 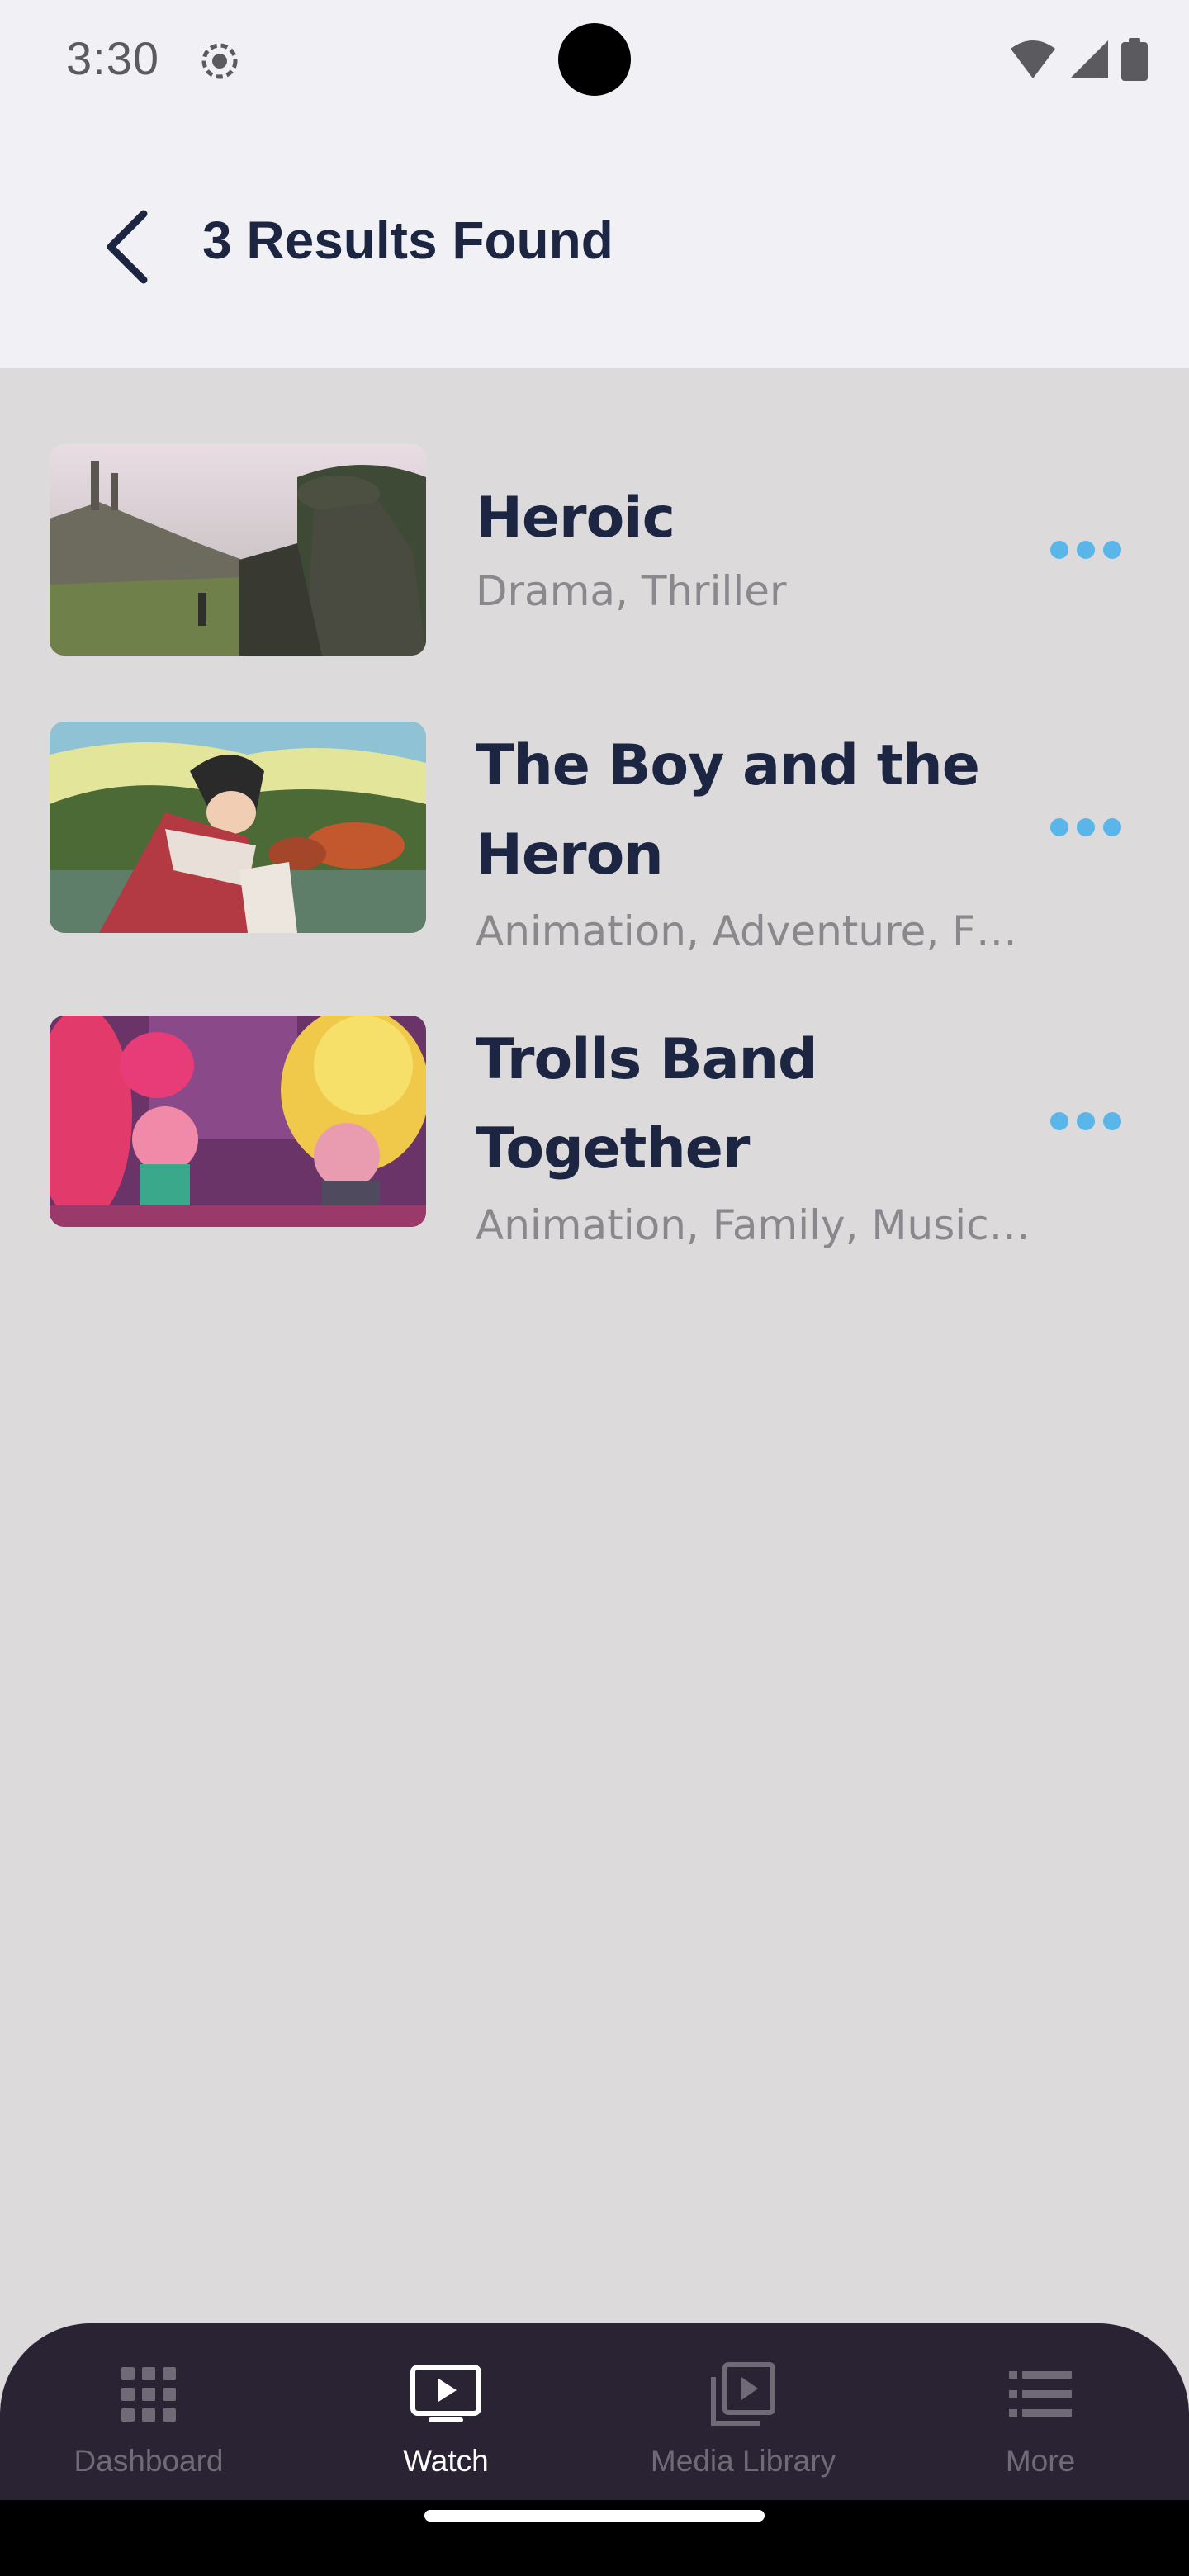 What do you see at coordinates (760, 550) in the screenshot?
I see `item-text: Heroic Drama, Thriller` at bounding box center [760, 550].